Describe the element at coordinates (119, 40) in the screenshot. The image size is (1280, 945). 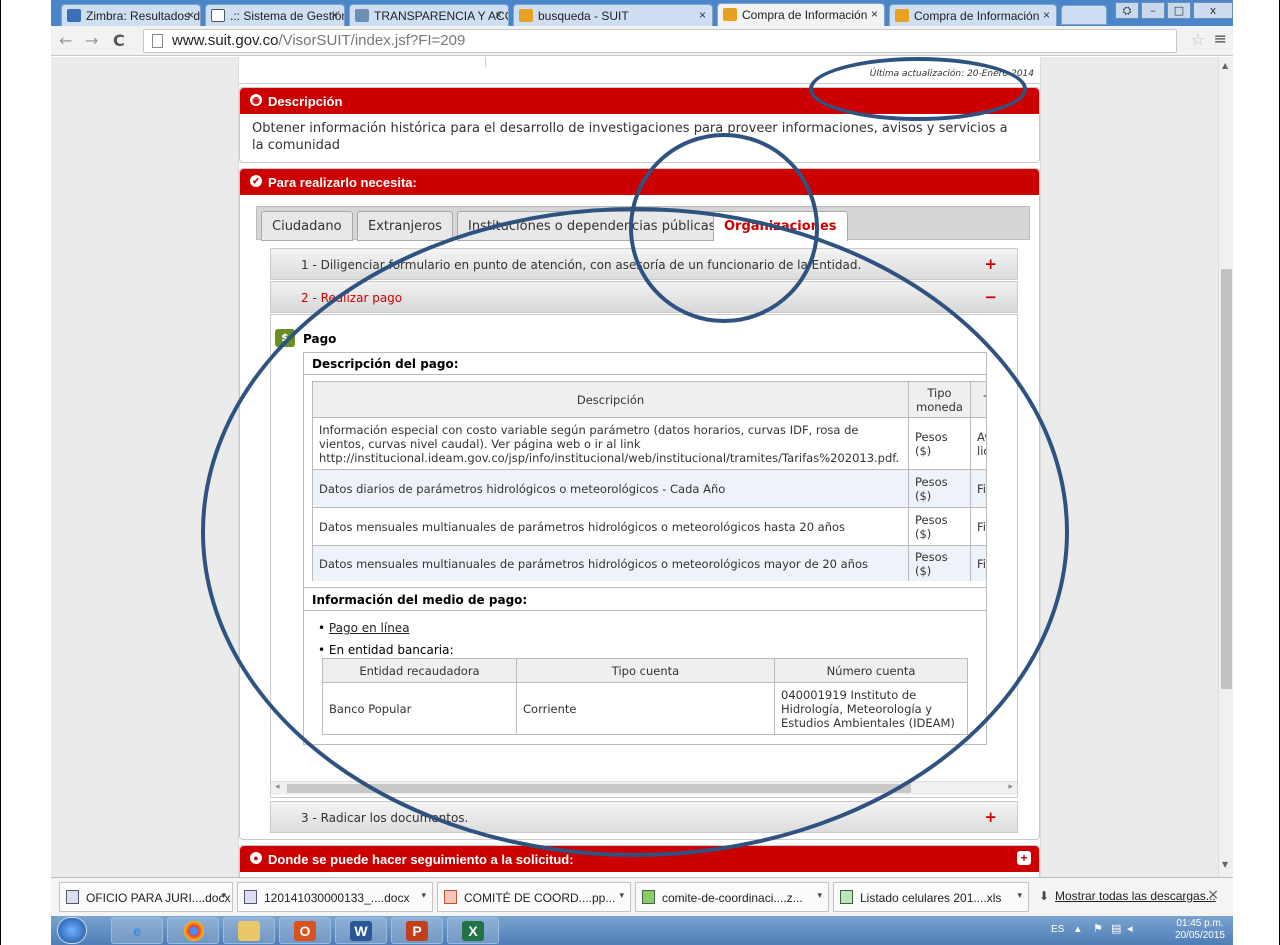
I see `reload-button: C` at that location.